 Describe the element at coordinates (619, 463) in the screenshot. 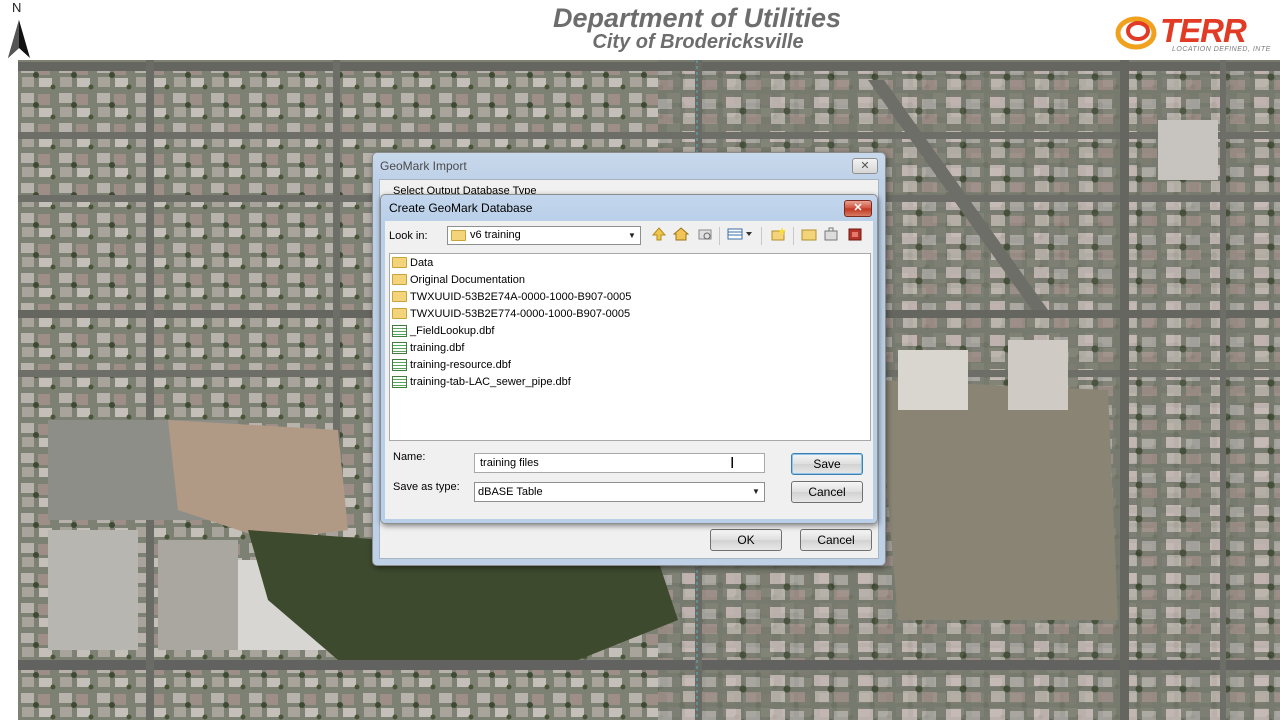

I see `name-input: training files` at that location.